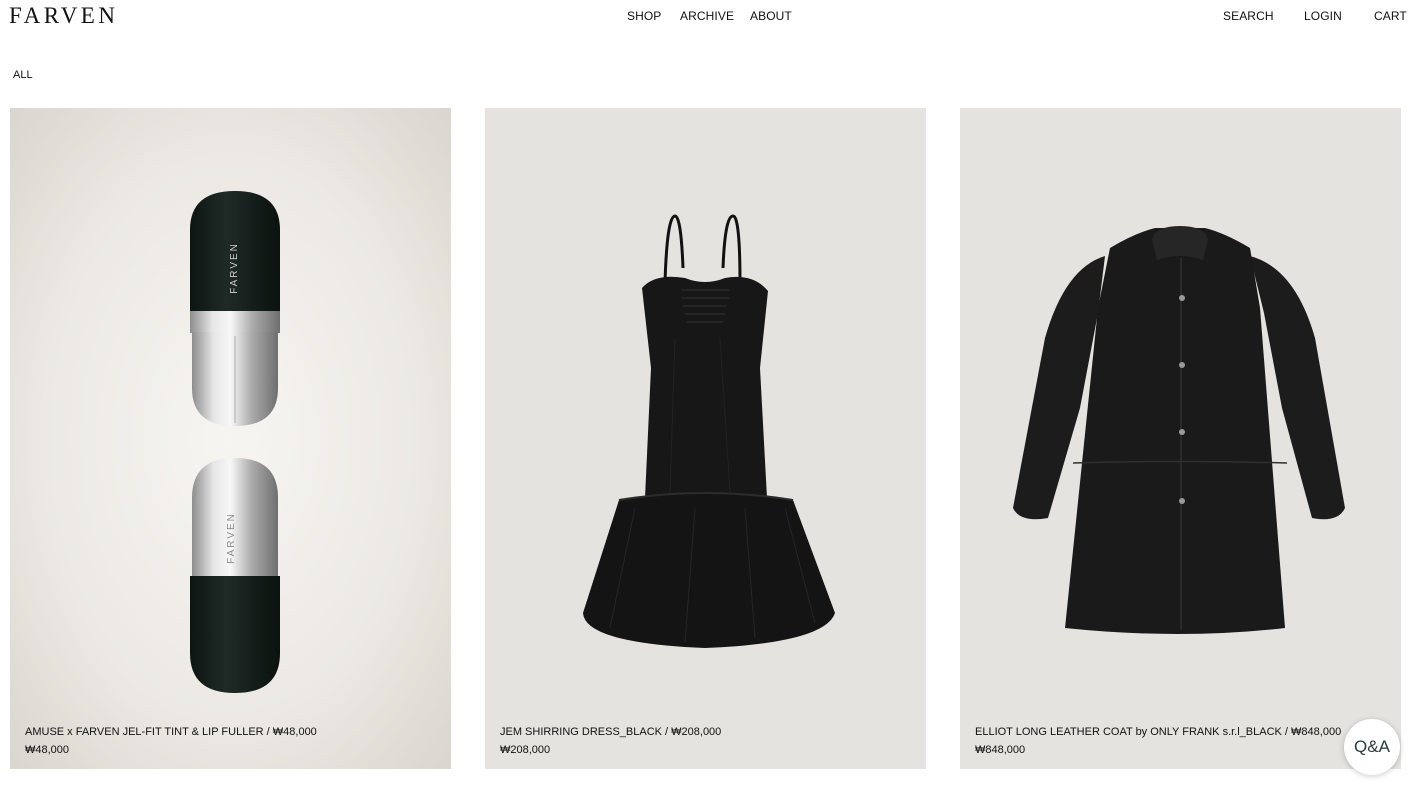 Image resolution: width=1421 pixels, height=785 pixels. Describe the element at coordinates (234, 268) in the screenshot. I see `capsule-brand-mark: FARVEN` at that location.